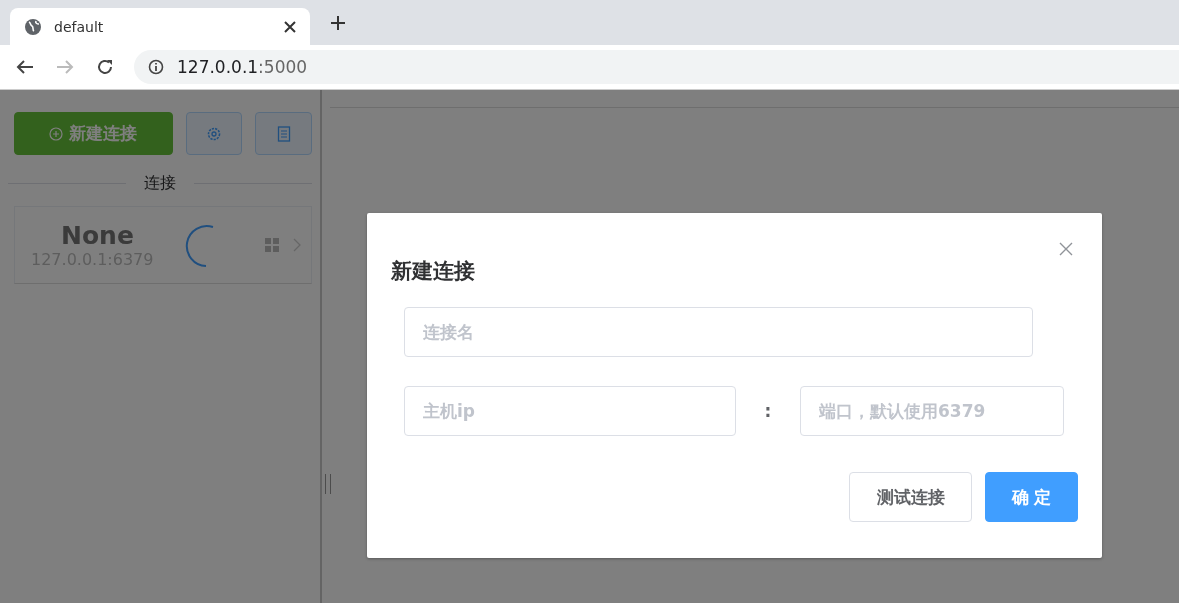  I want to click on back-icon, so click(25, 67).